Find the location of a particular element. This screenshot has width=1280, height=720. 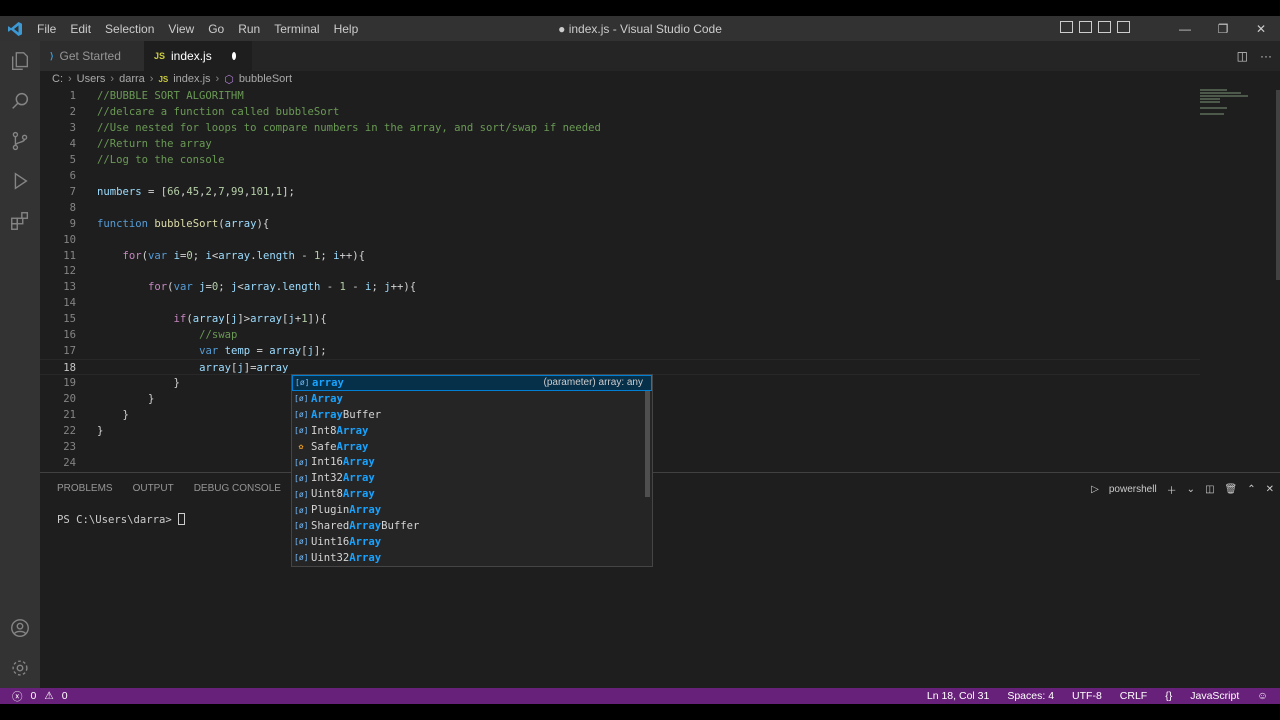

cube-symbol-icon: ⬡ is located at coordinates (229, 79).